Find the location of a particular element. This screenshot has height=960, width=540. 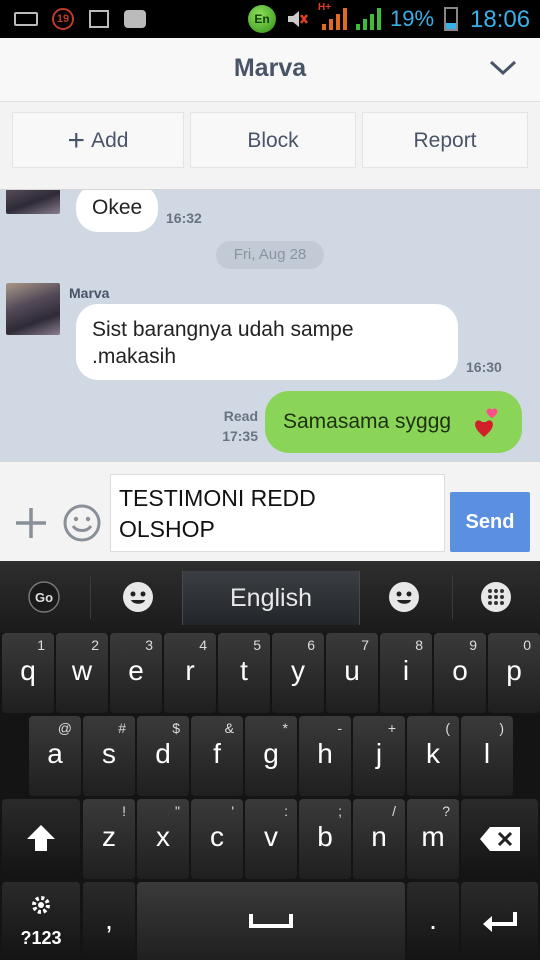

message-bubble: Sist barangnya udah sampe .makasih is located at coordinates (267, 342).